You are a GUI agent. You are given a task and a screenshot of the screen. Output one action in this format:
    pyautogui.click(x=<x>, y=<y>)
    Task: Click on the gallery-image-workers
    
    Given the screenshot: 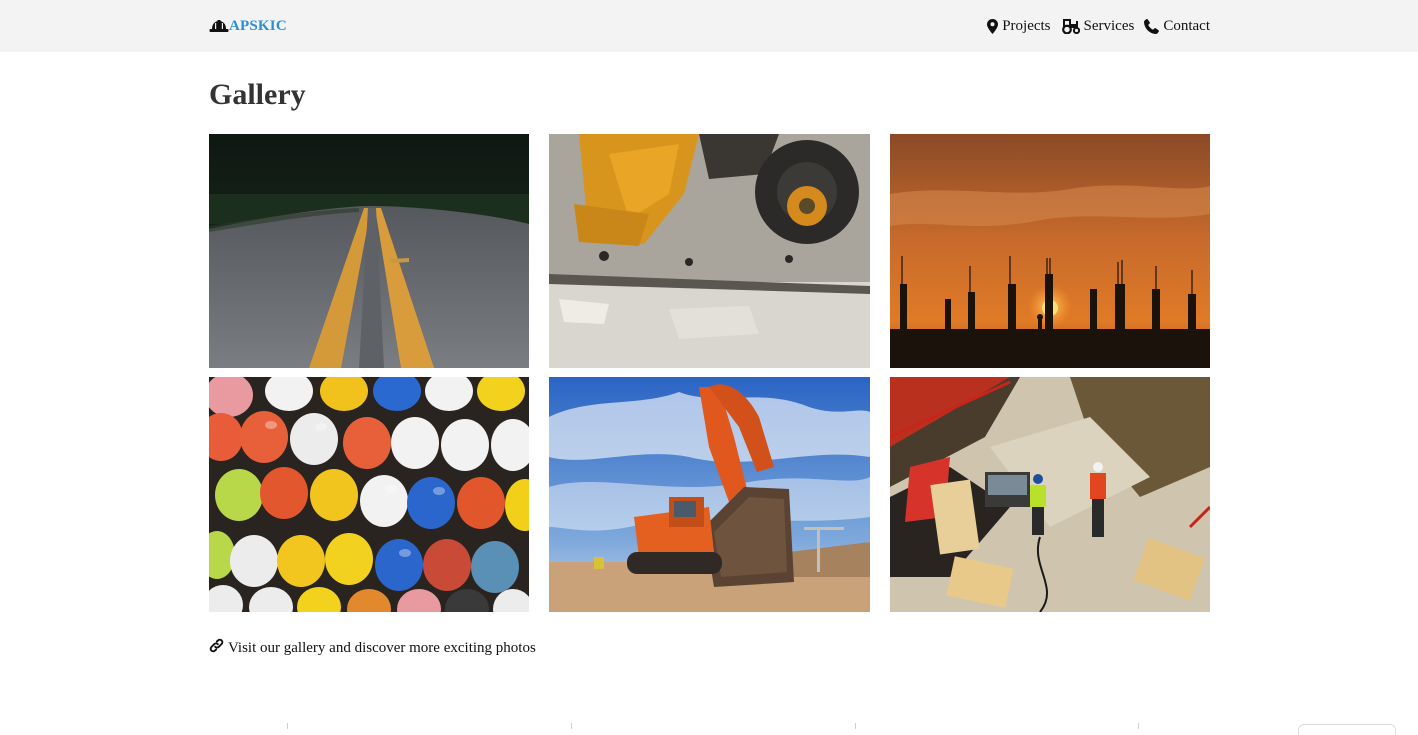 What is the action you would take?
    pyautogui.click(x=1050, y=494)
    